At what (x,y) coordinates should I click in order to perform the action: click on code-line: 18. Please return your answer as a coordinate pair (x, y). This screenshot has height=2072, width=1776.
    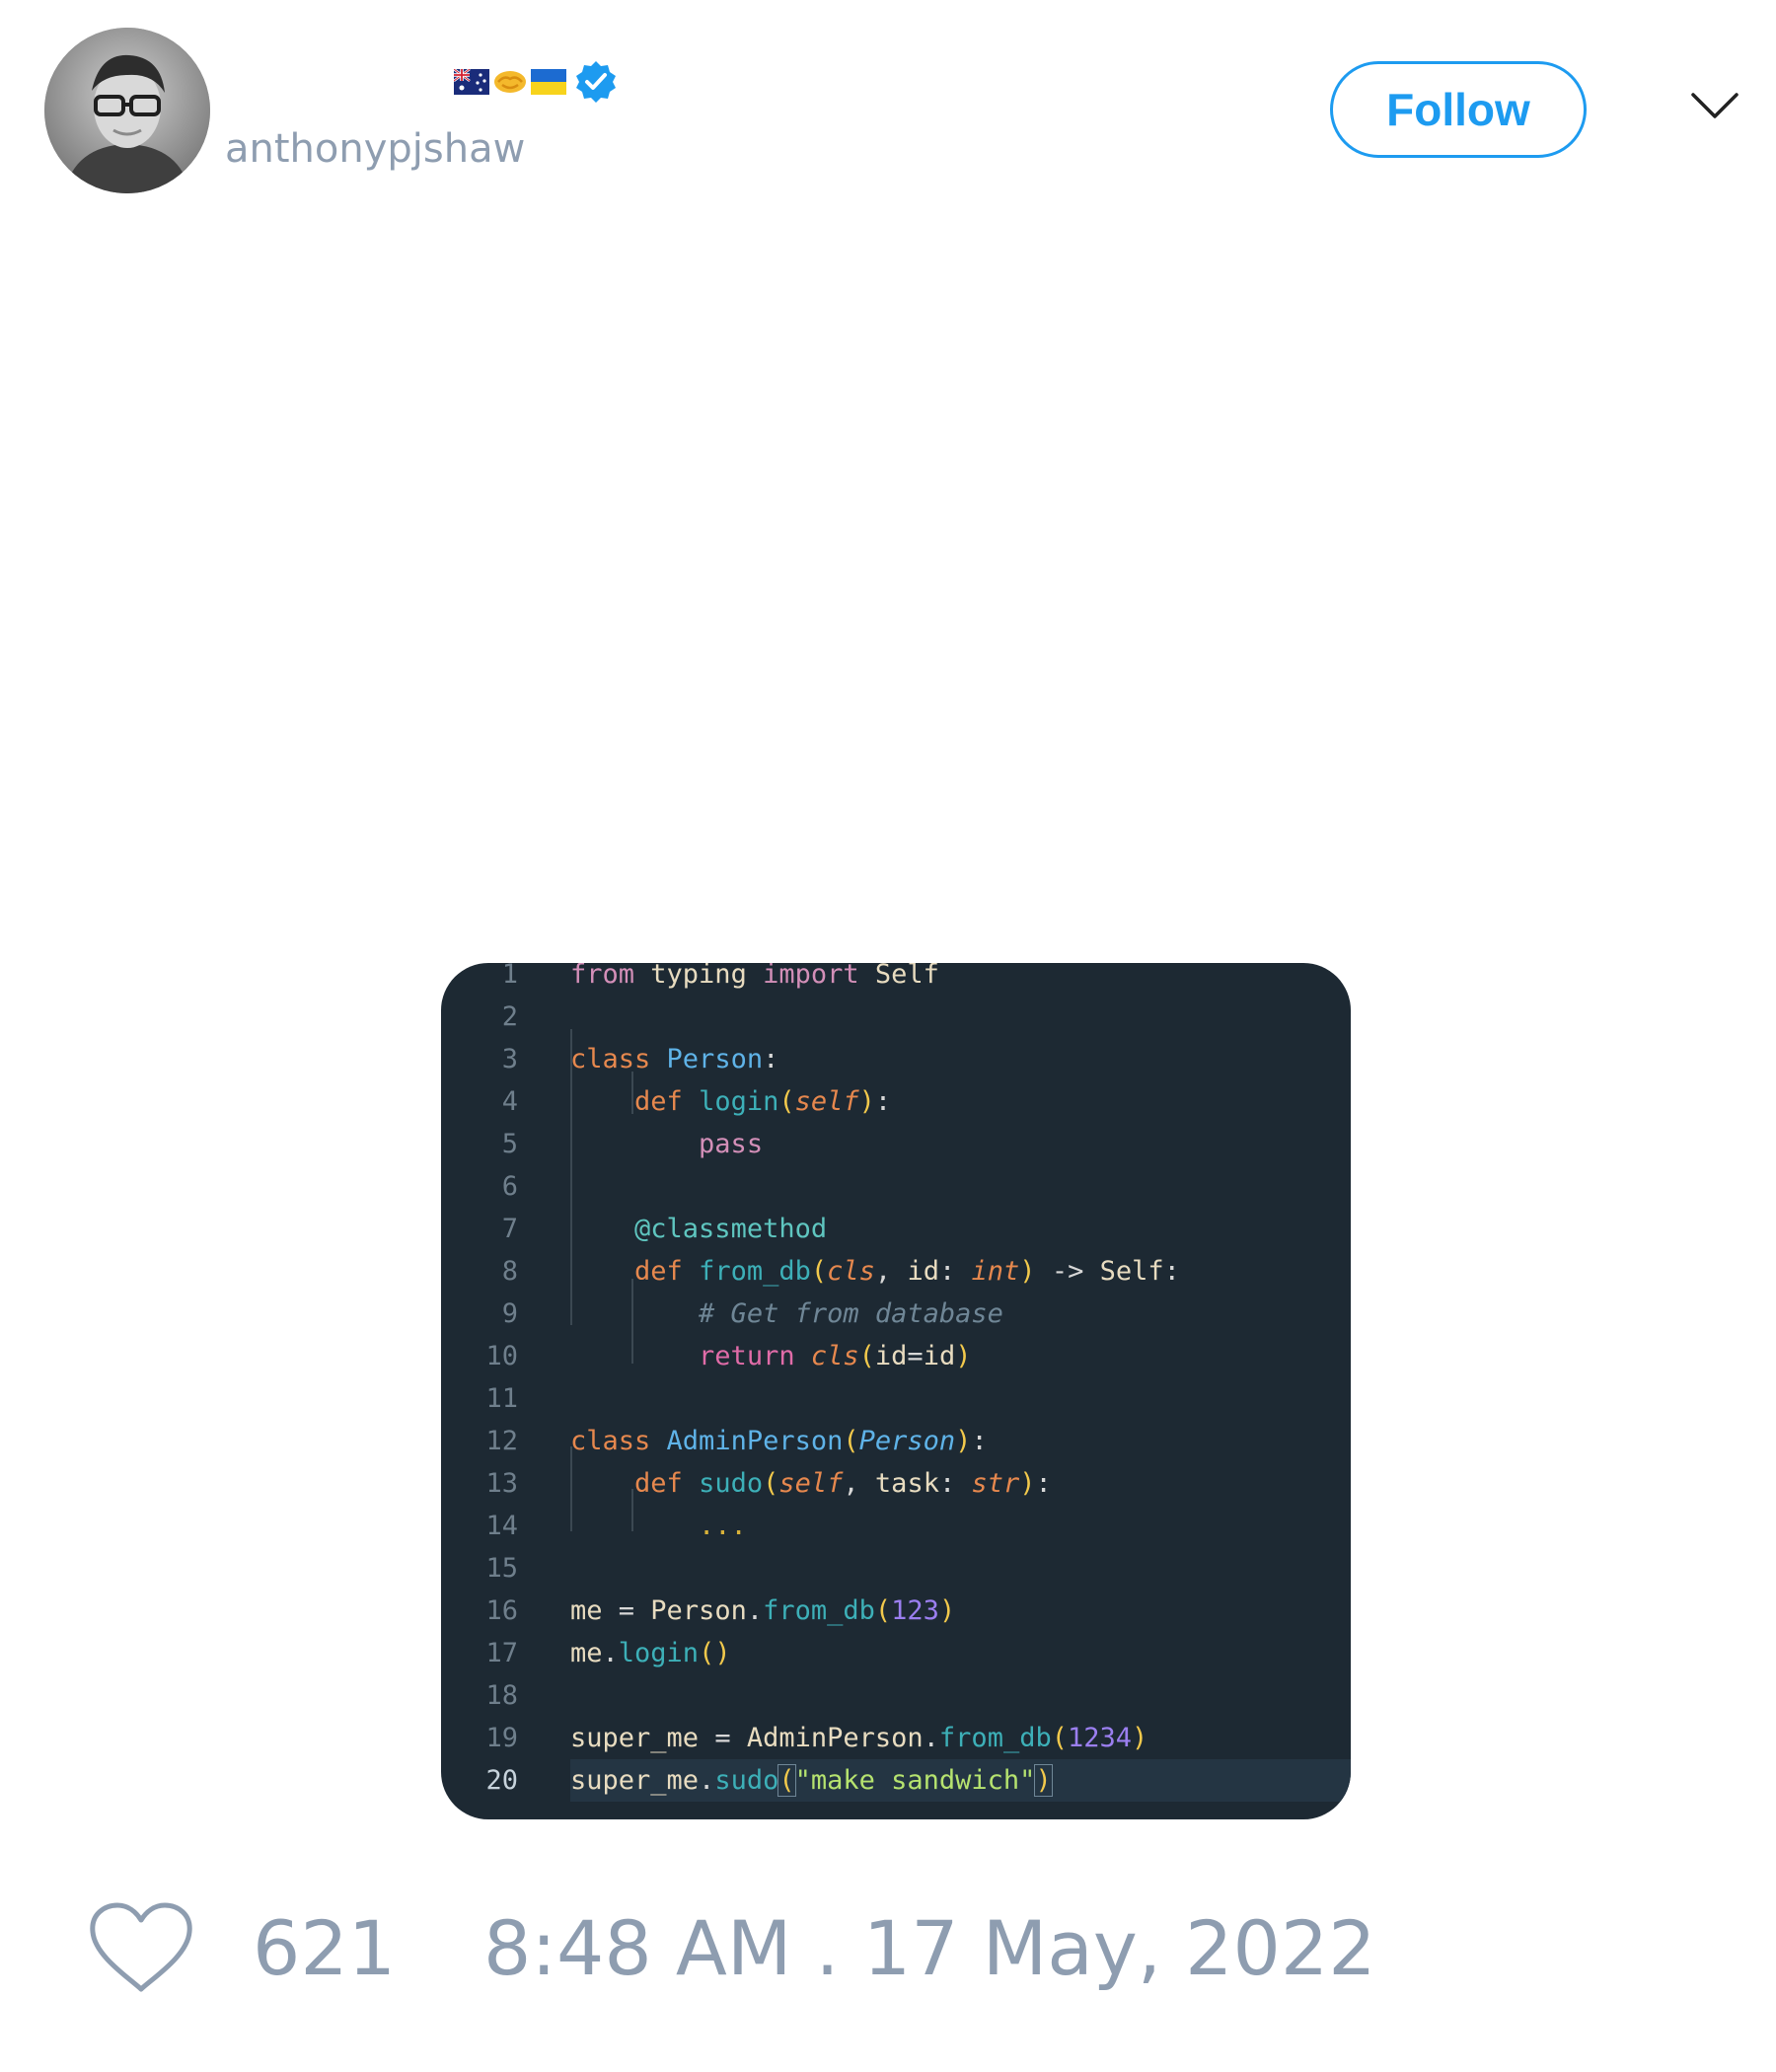
    Looking at the image, I should click on (896, 1696).